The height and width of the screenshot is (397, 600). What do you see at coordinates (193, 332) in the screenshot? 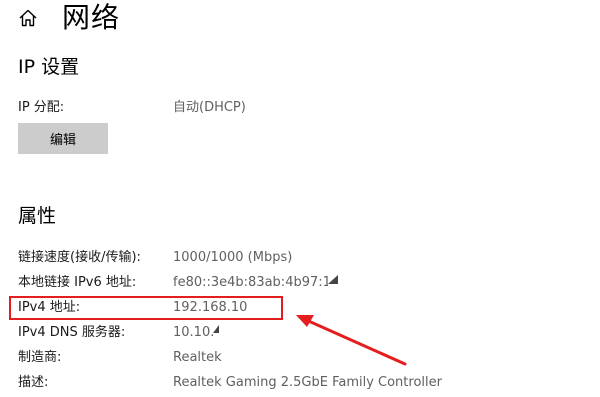
I see `property-value: 10.10.1` at bounding box center [193, 332].